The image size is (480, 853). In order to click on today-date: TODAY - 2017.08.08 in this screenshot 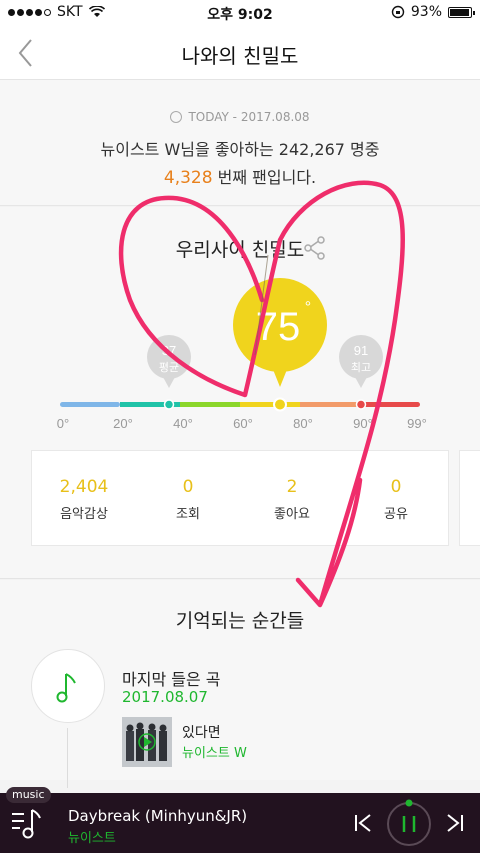, I will do `click(240, 117)`.